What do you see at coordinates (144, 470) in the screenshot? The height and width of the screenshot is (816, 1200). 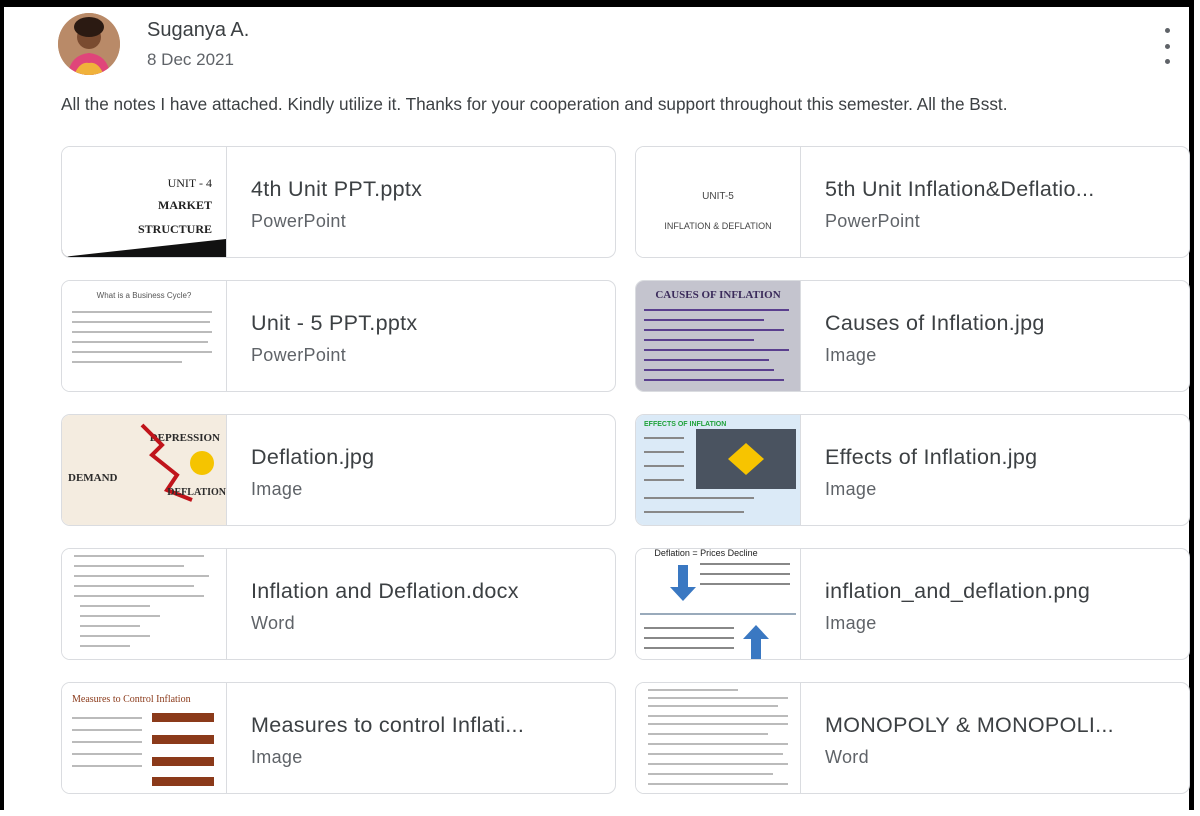 I see `attachment-thumbnail: DEPRESSION DEMAND DEFLATION` at bounding box center [144, 470].